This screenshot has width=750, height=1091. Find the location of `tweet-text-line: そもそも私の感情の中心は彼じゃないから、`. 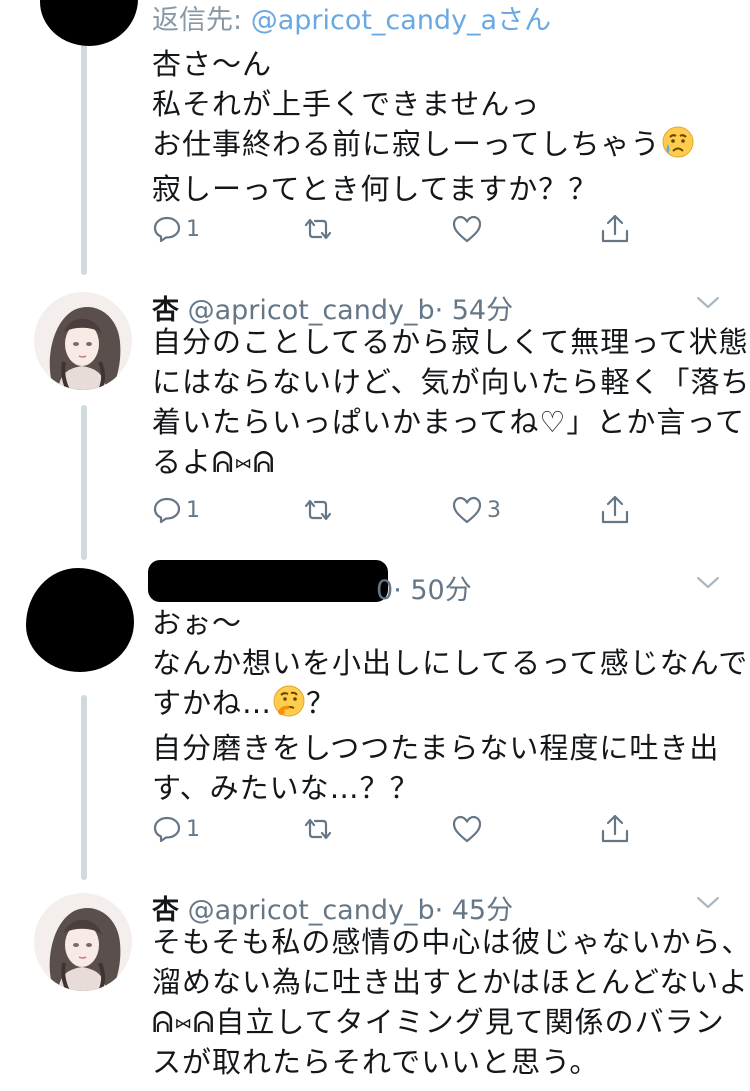

tweet-text-line: そもそも私の感情の中心は彼じゃないから、 is located at coordinates (451, 942).